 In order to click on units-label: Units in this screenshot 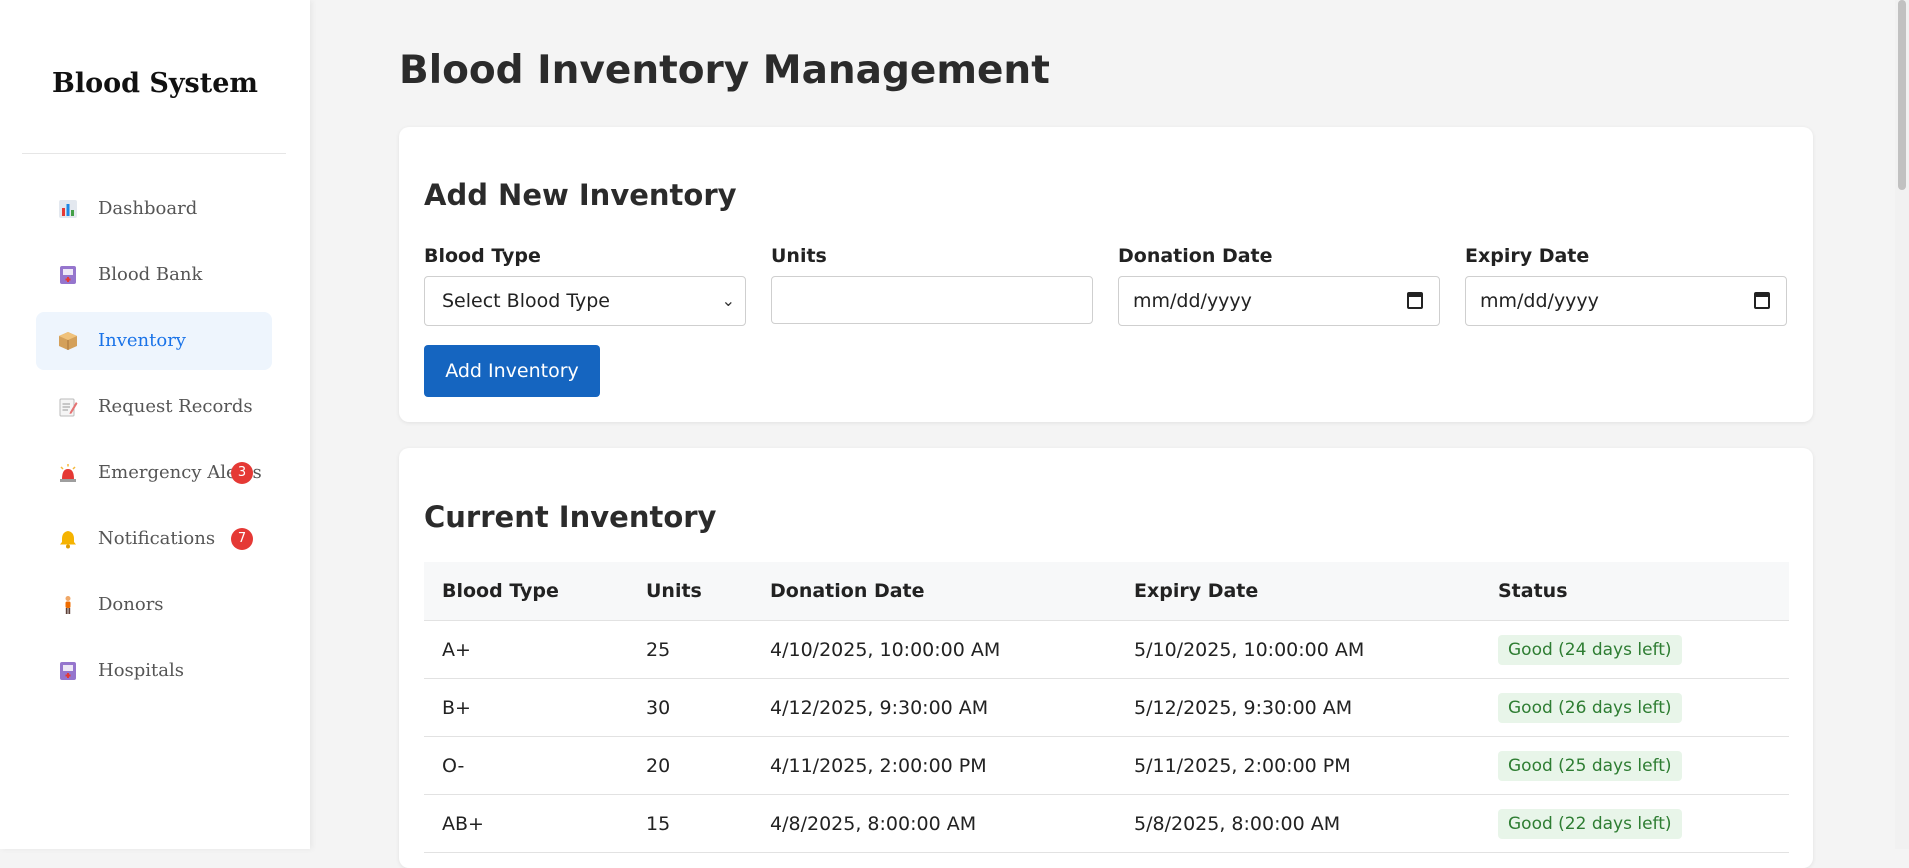, I will do `click(799, 256)`.